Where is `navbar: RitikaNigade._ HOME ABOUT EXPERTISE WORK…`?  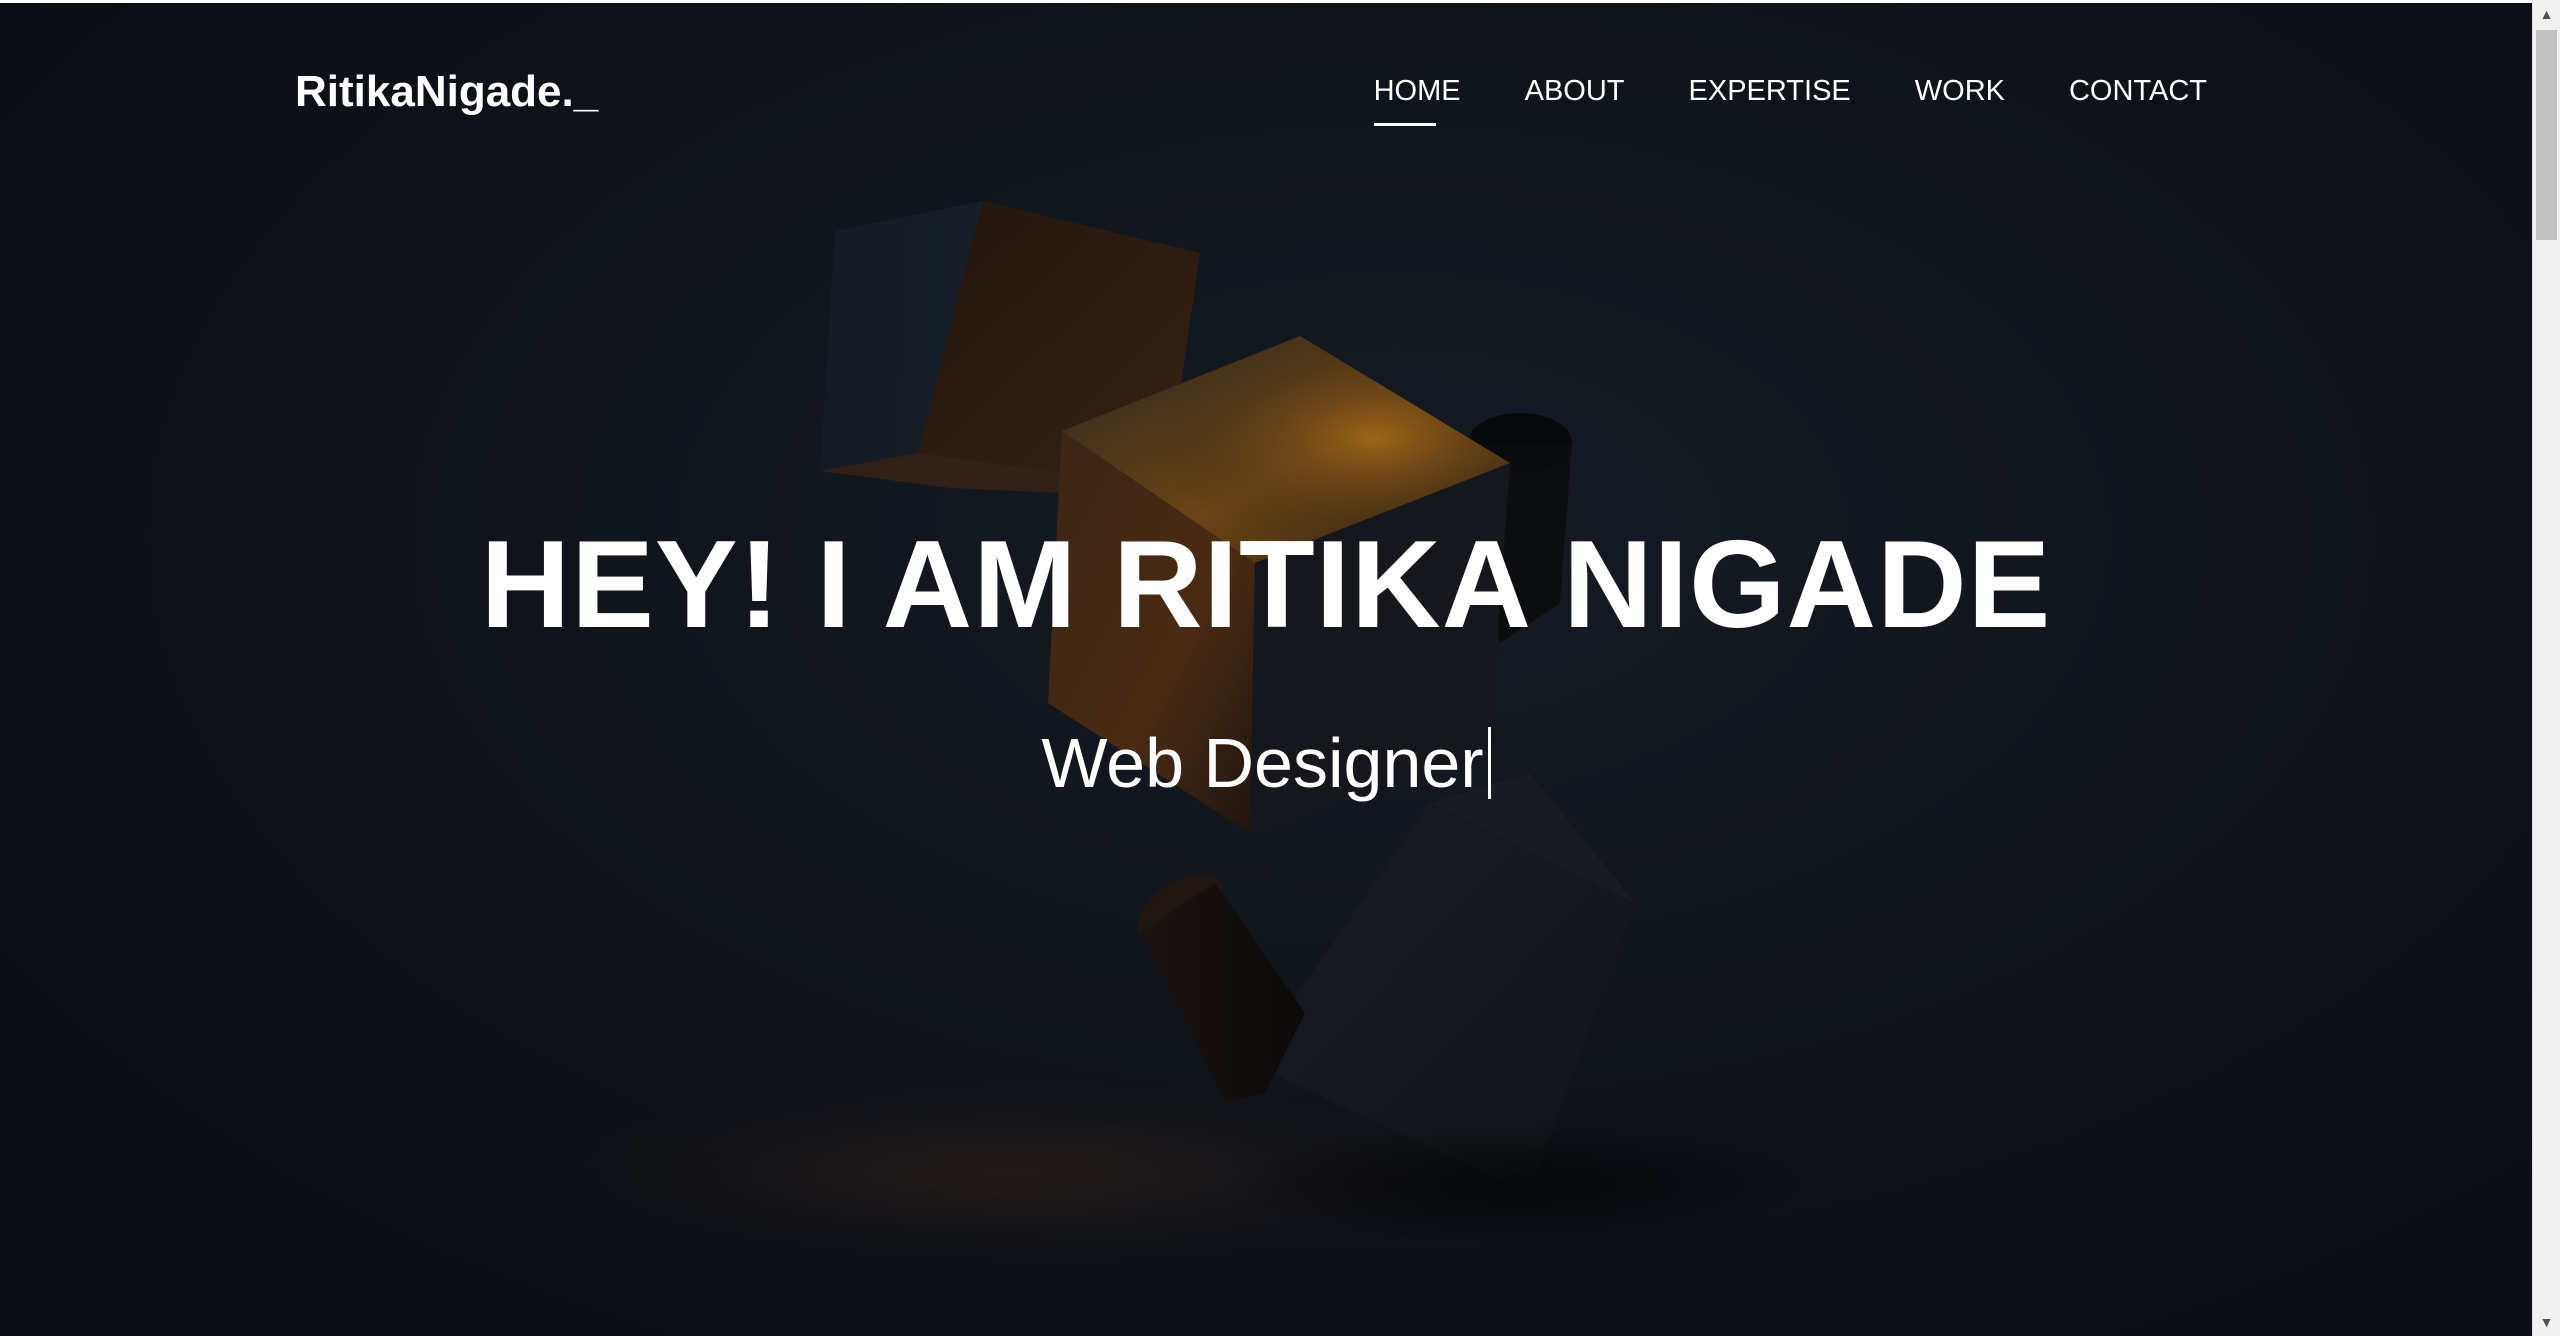 navbar: RitikaNigade._ HOME ABOUT EXPERTISE WORK… is located at coordinates (1266, 78).